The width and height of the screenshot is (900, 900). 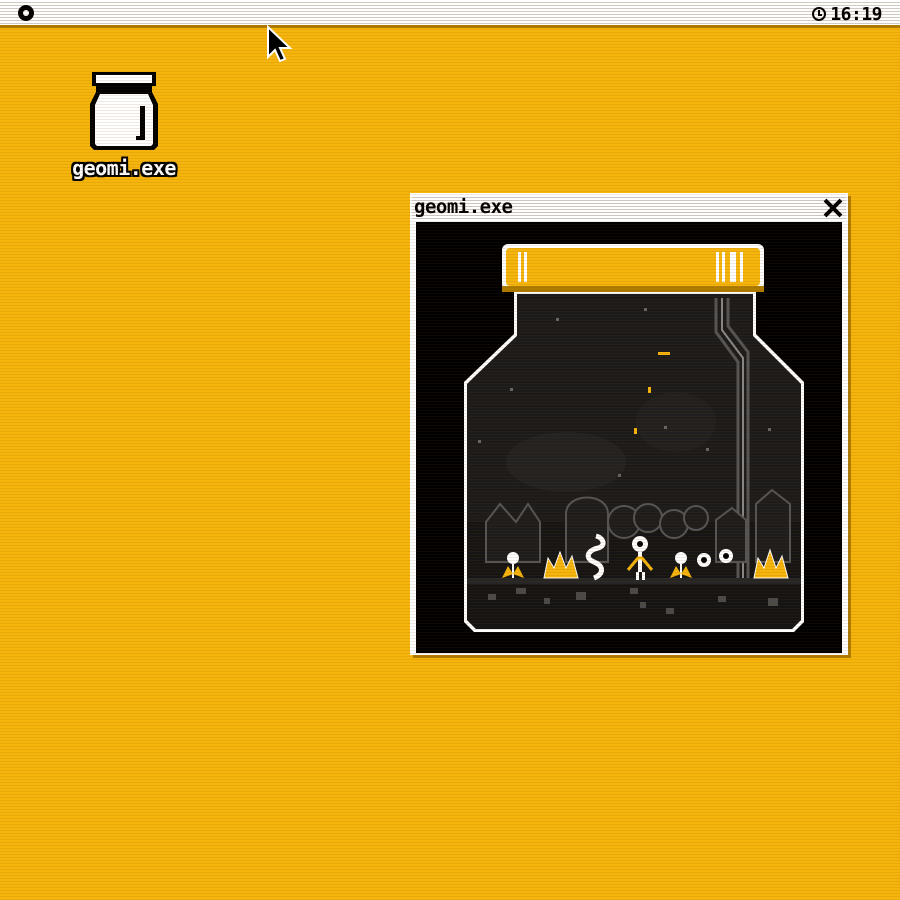 I want to click on mouse-cursor-icon, so click(x=280, y=44).